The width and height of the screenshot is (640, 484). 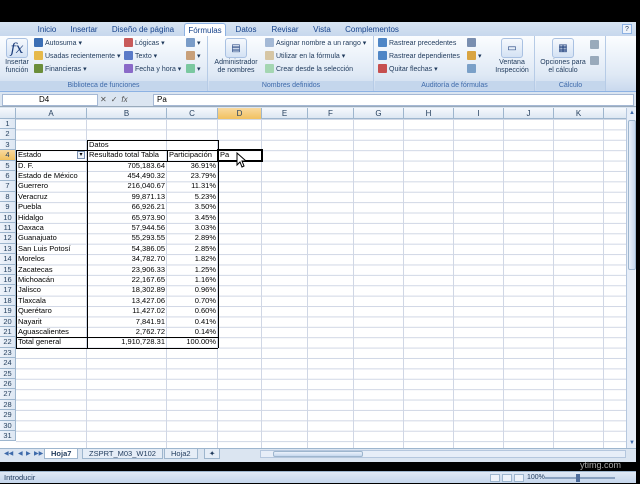 What do you see at coordinates (331, 113) in the screenshot?
I see `column-header-f: F` at bounding box center [331, 113].